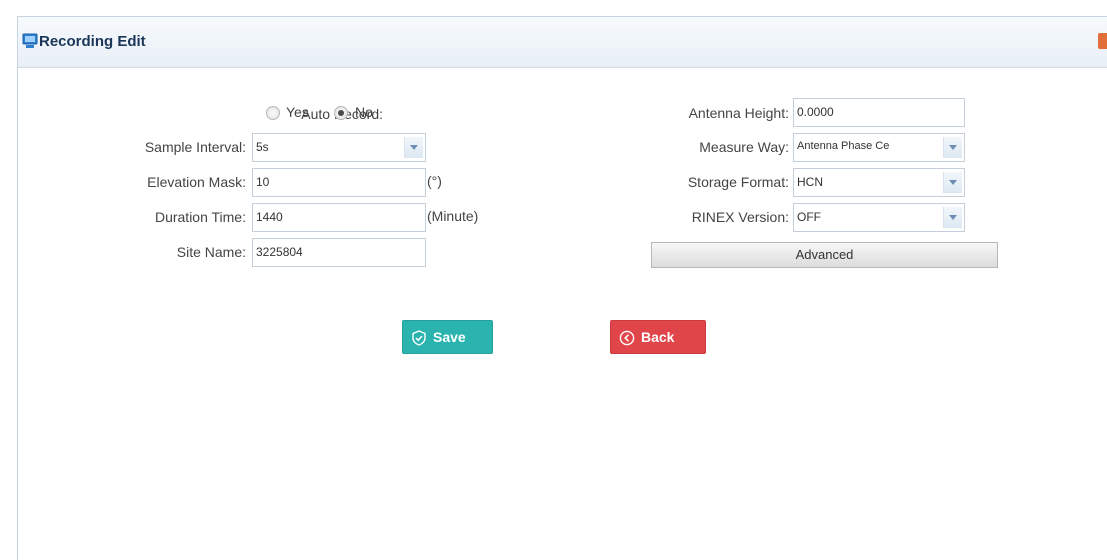 This screenshot has width=1107, height=560. I want to click on back-label: Back, so click(658, 337).